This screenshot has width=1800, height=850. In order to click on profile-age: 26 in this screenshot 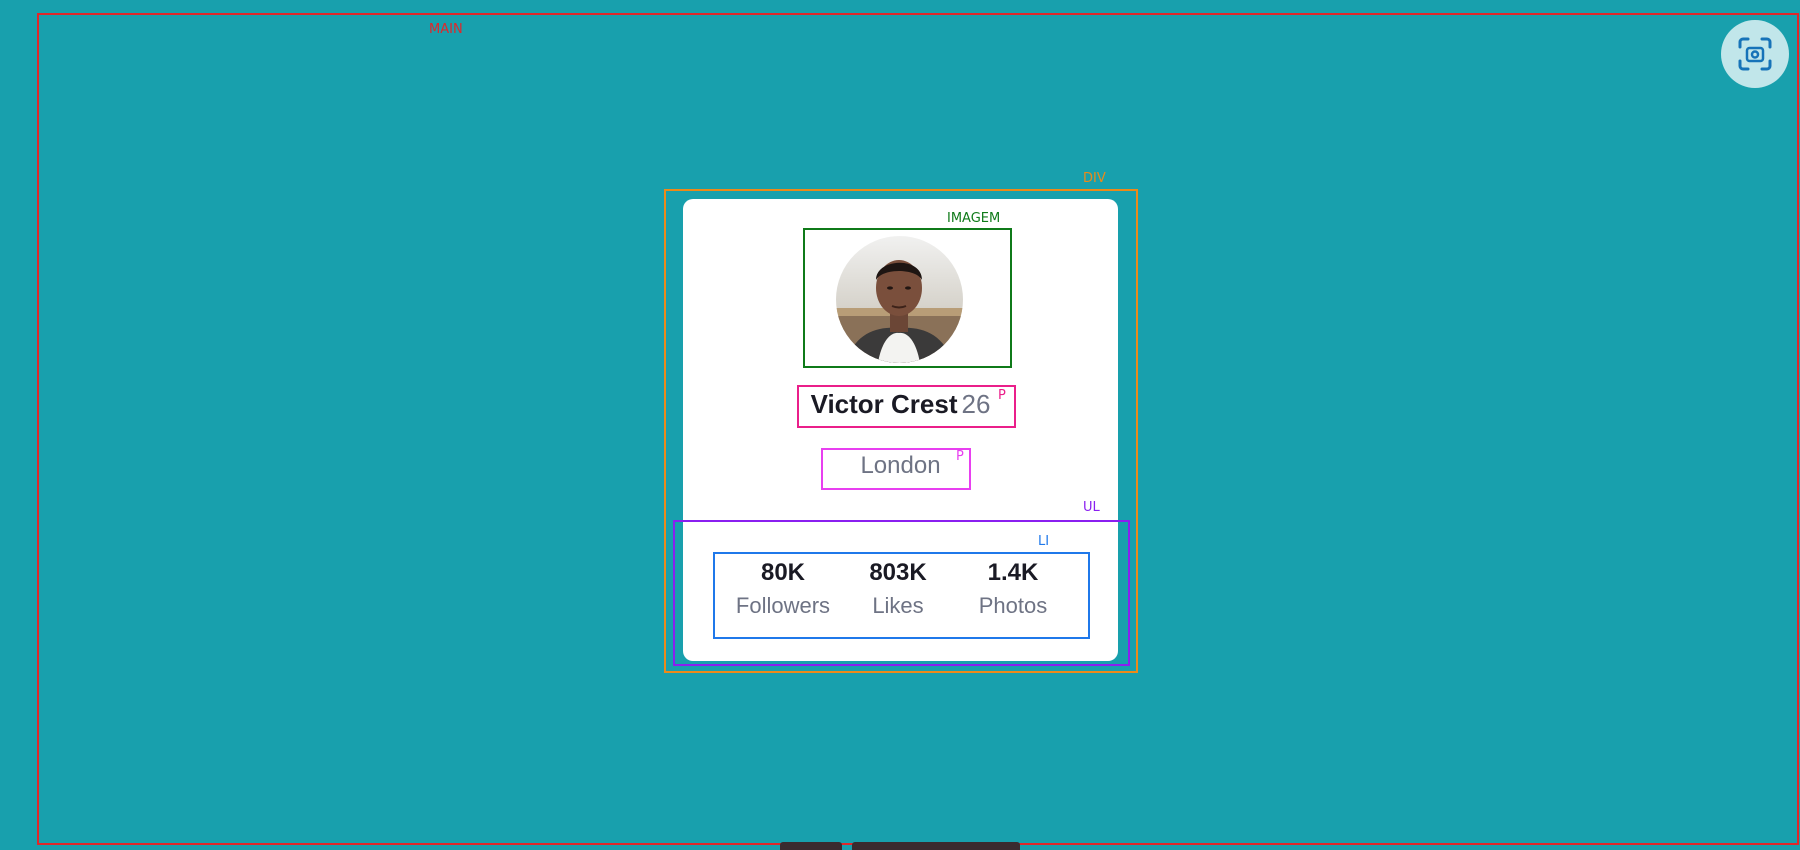, I will do `click(976, 404)`.